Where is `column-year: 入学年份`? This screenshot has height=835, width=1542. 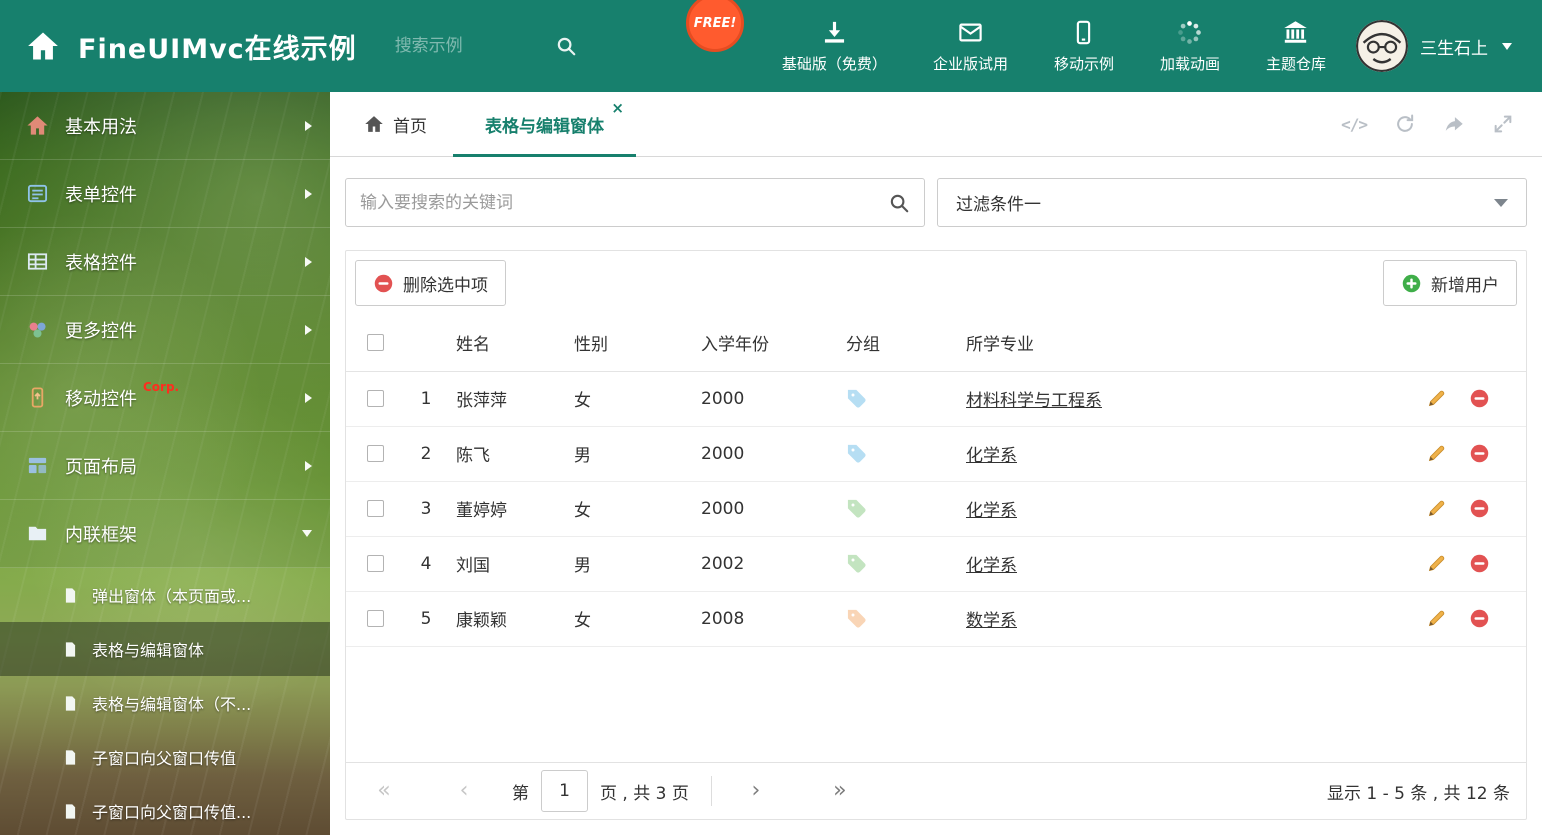 column-year: 入学年份 is located at coordinates (735, 345).